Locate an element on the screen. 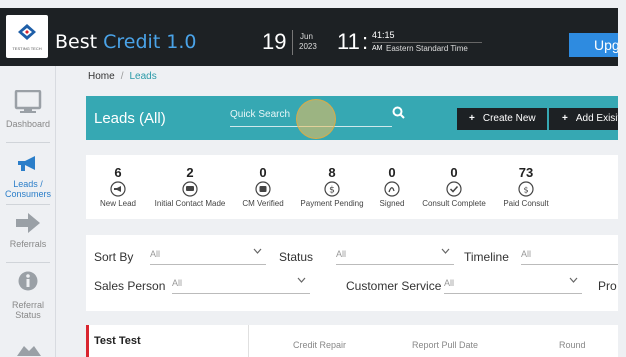 This screenshot has height=357, width=626. stat-new-lead: 6 New Lead is located at coordinates (118, 182).